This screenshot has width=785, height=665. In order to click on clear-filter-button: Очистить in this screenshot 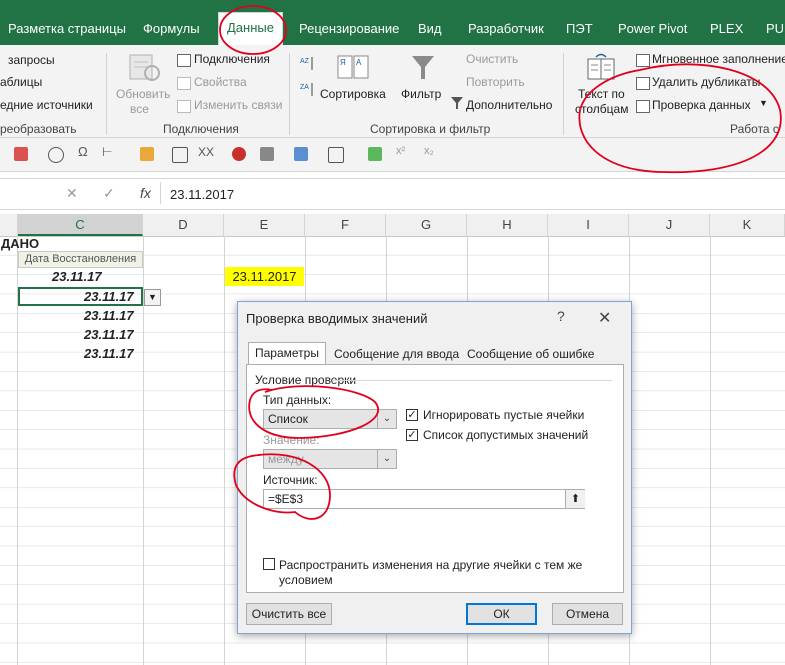, I will do `click(492, 59)`.